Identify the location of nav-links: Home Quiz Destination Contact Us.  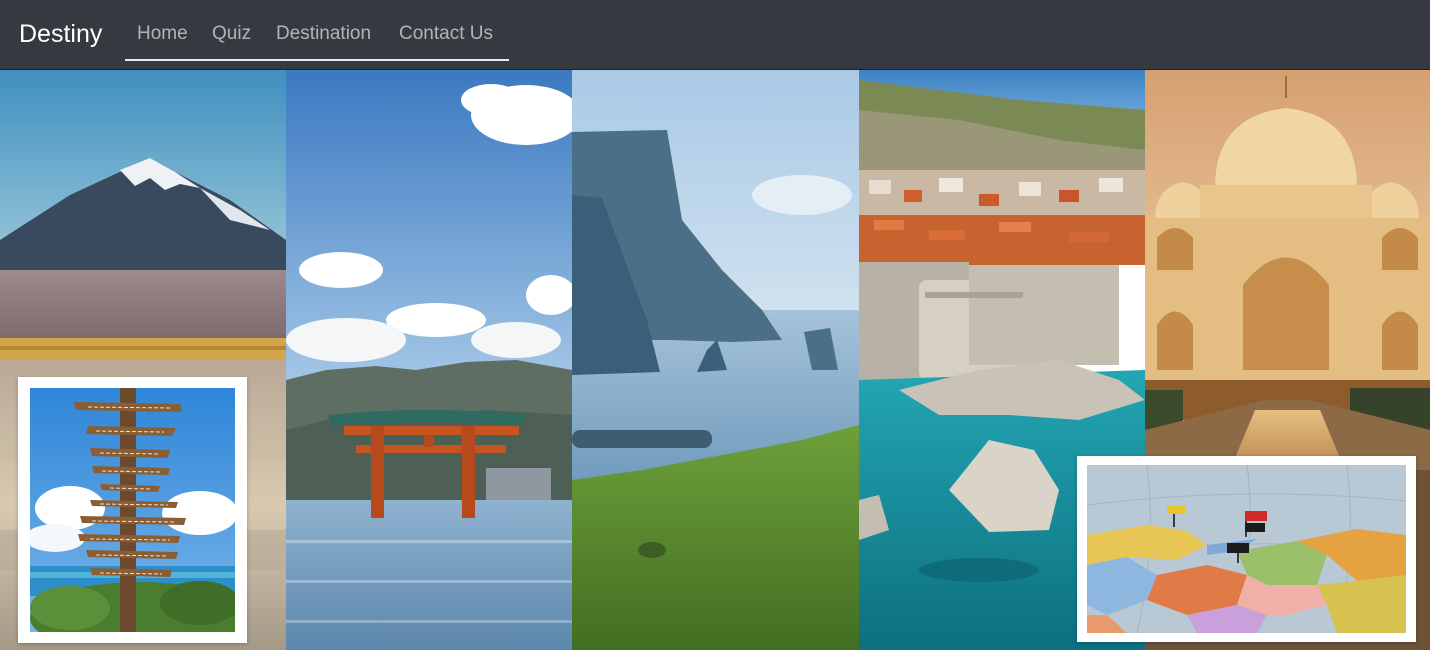
(317, 30).